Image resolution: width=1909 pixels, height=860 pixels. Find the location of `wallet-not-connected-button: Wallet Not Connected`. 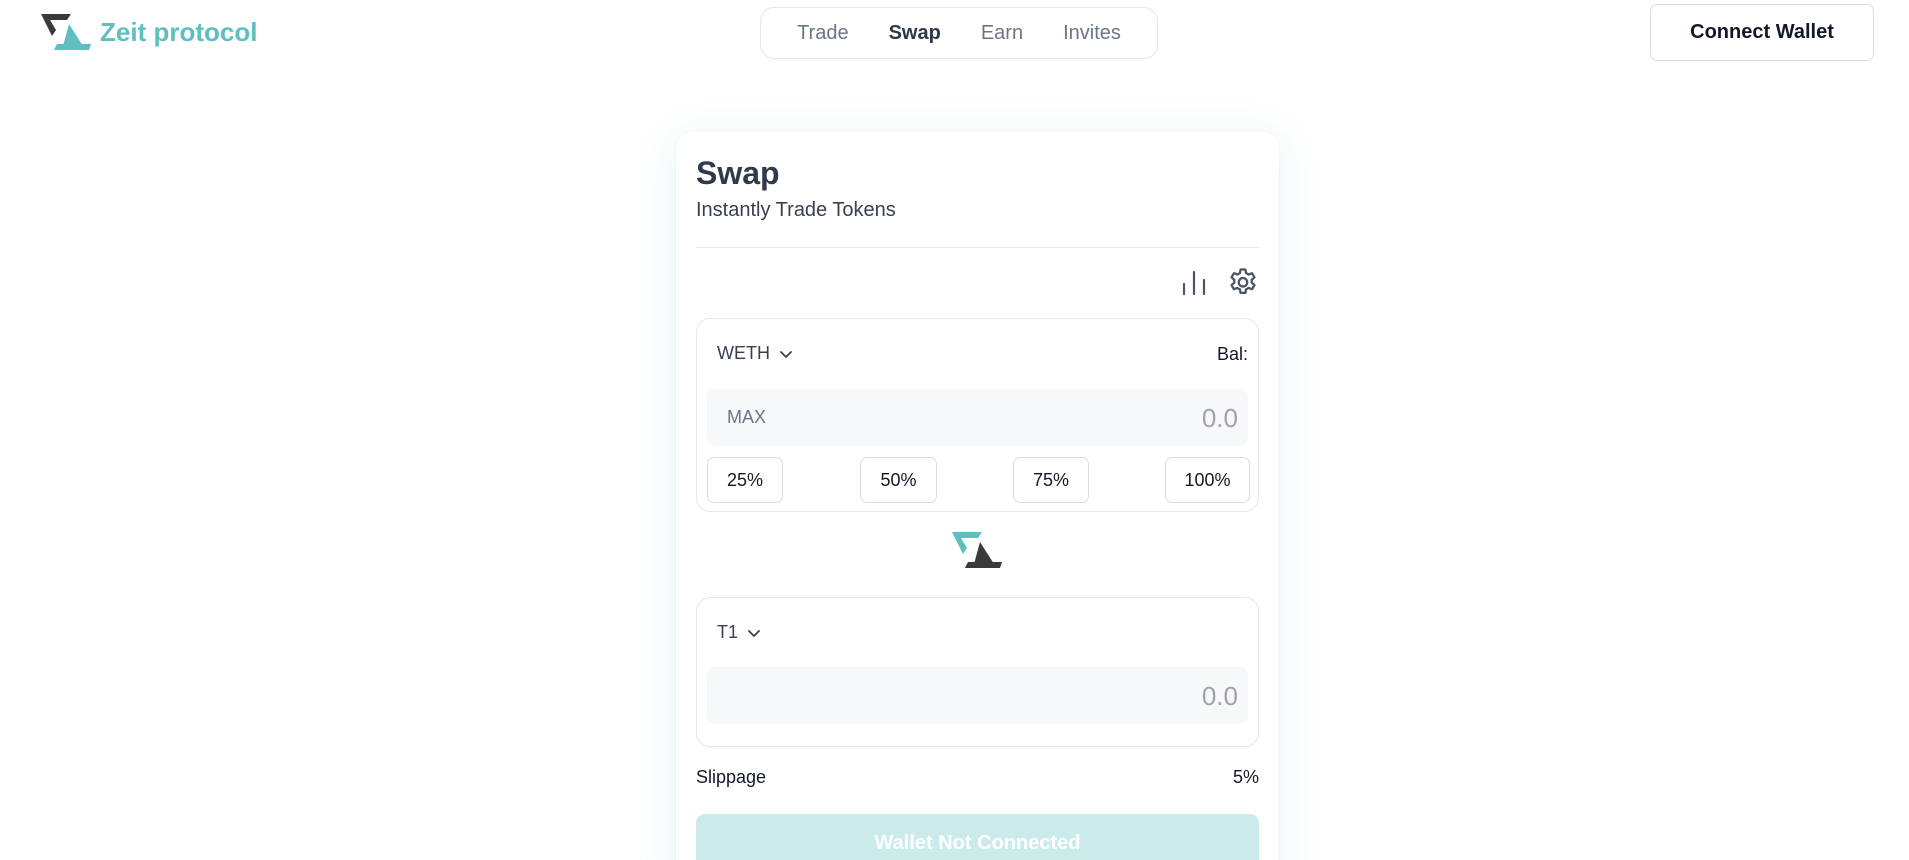

wallet-not-connected-button: Wallet Not Connected is located at coordinates (977, 837).